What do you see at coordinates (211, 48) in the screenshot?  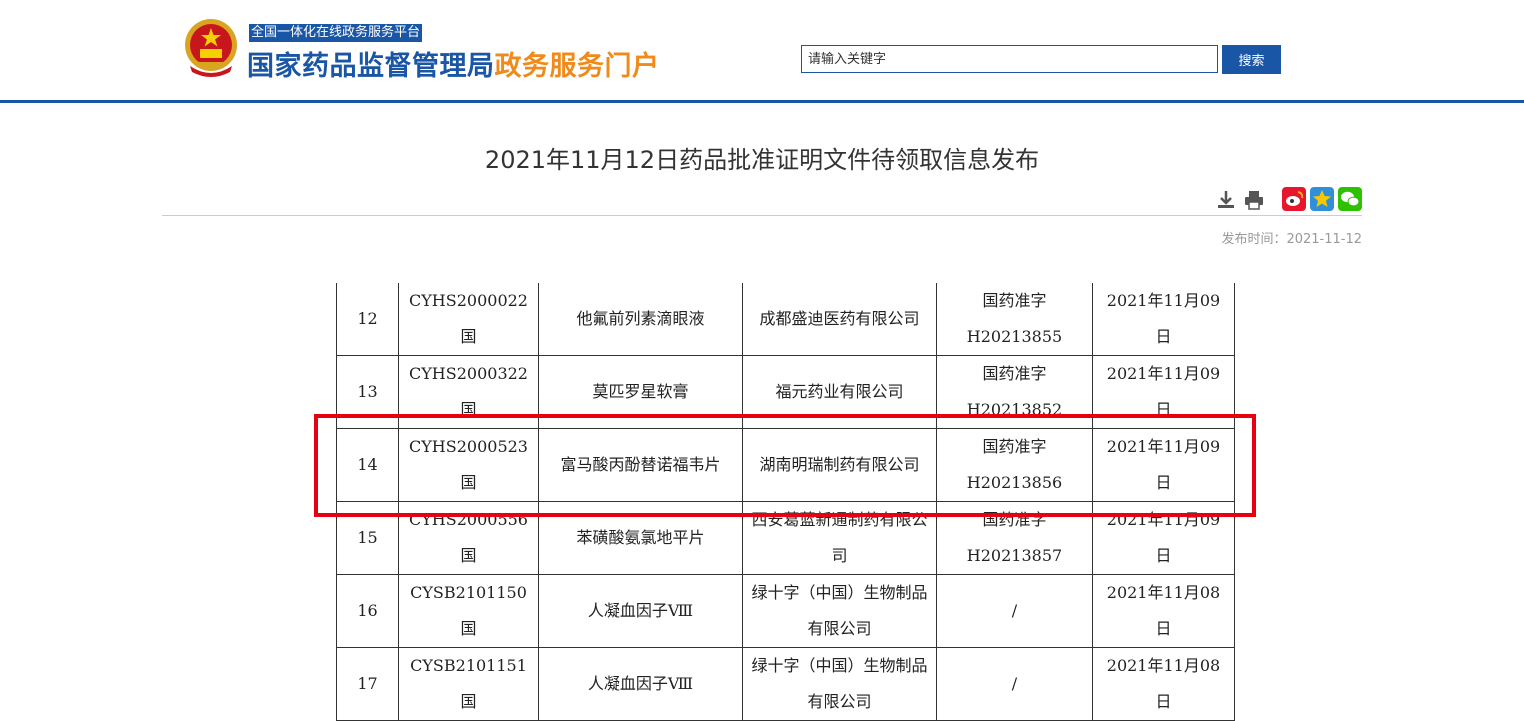 I see `national-emblem-icon` at bounding box center [211, 48].